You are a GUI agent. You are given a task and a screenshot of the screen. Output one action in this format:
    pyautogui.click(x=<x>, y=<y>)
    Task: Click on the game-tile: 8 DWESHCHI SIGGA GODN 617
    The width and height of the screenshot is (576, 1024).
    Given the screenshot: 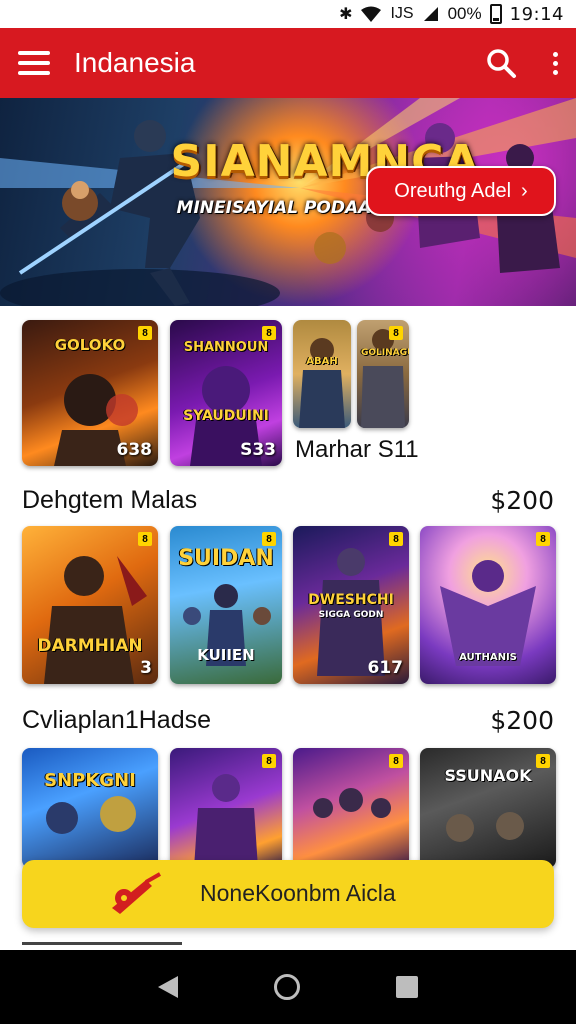 What is the action you would take?
    pyautogui.click(x=351, y=605)
    